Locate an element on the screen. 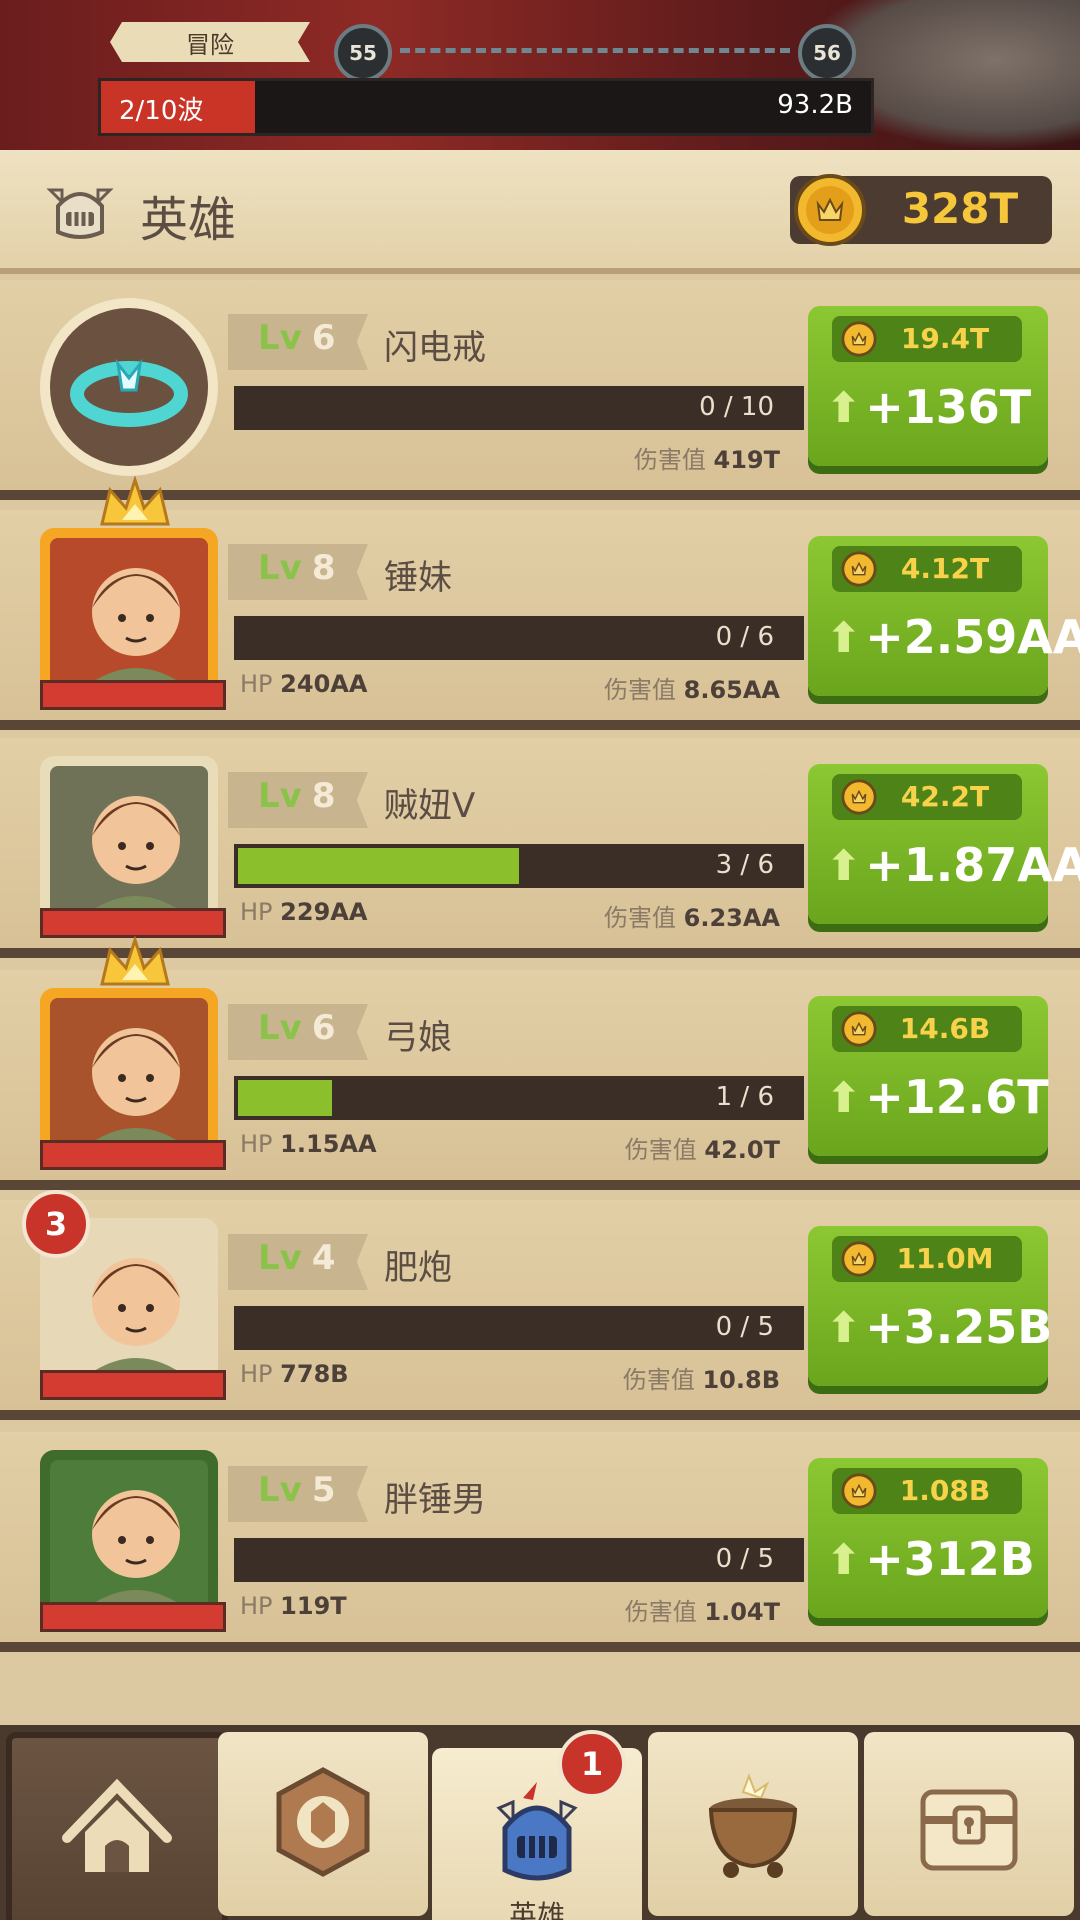  gold-amount: 328T is located at coordinates (960, 208).